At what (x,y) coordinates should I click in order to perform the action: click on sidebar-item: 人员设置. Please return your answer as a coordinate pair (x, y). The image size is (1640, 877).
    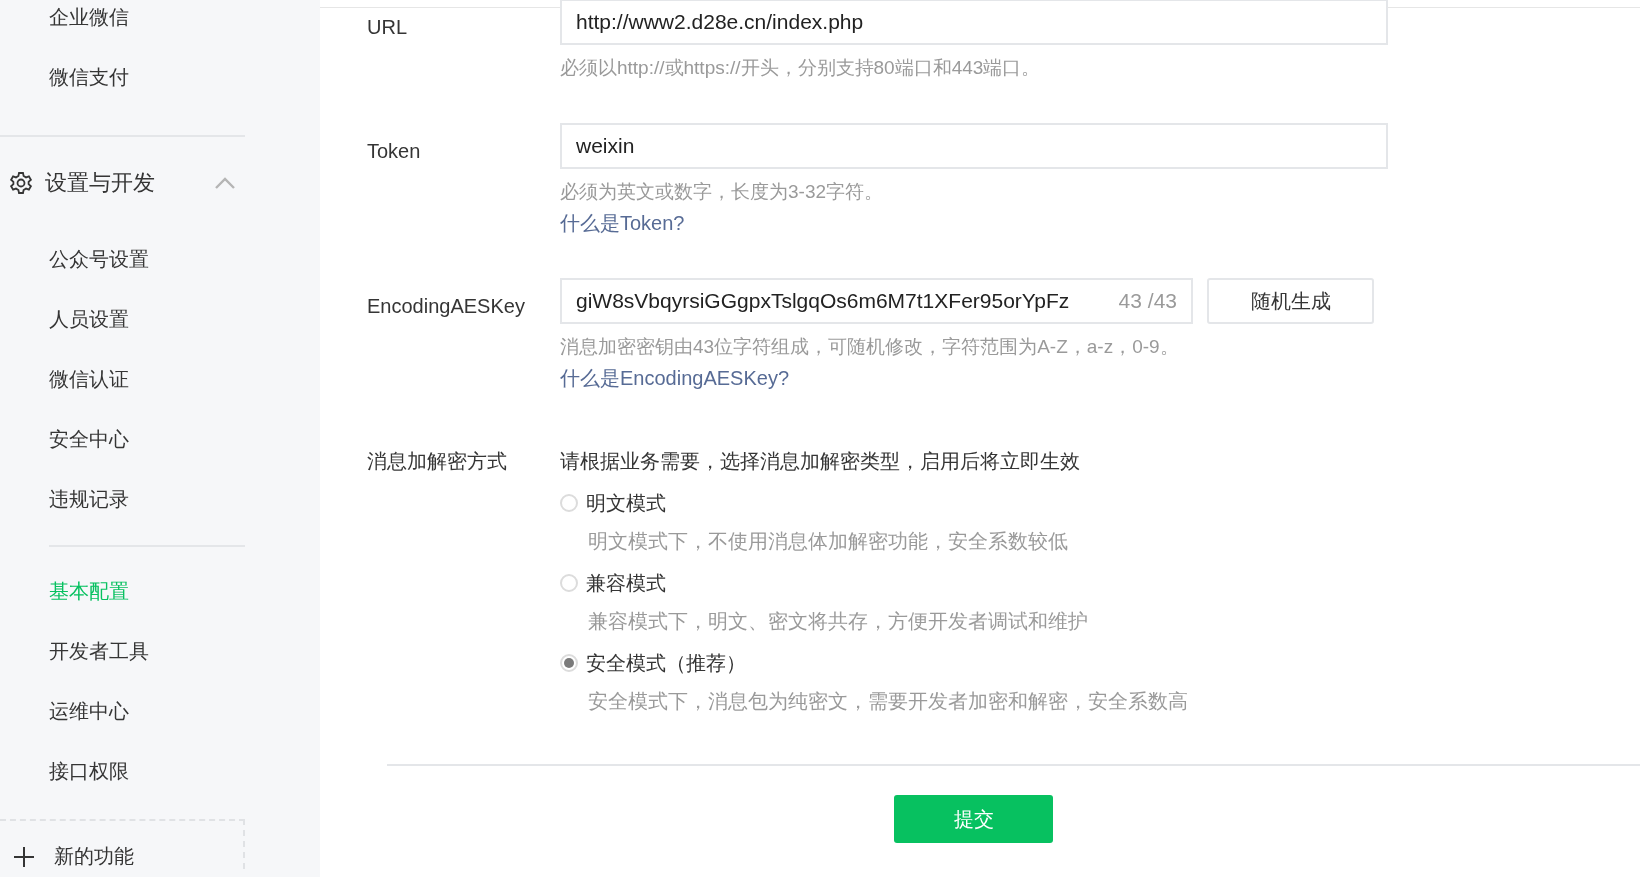
    Looking at the image, I should click on (64, 319).